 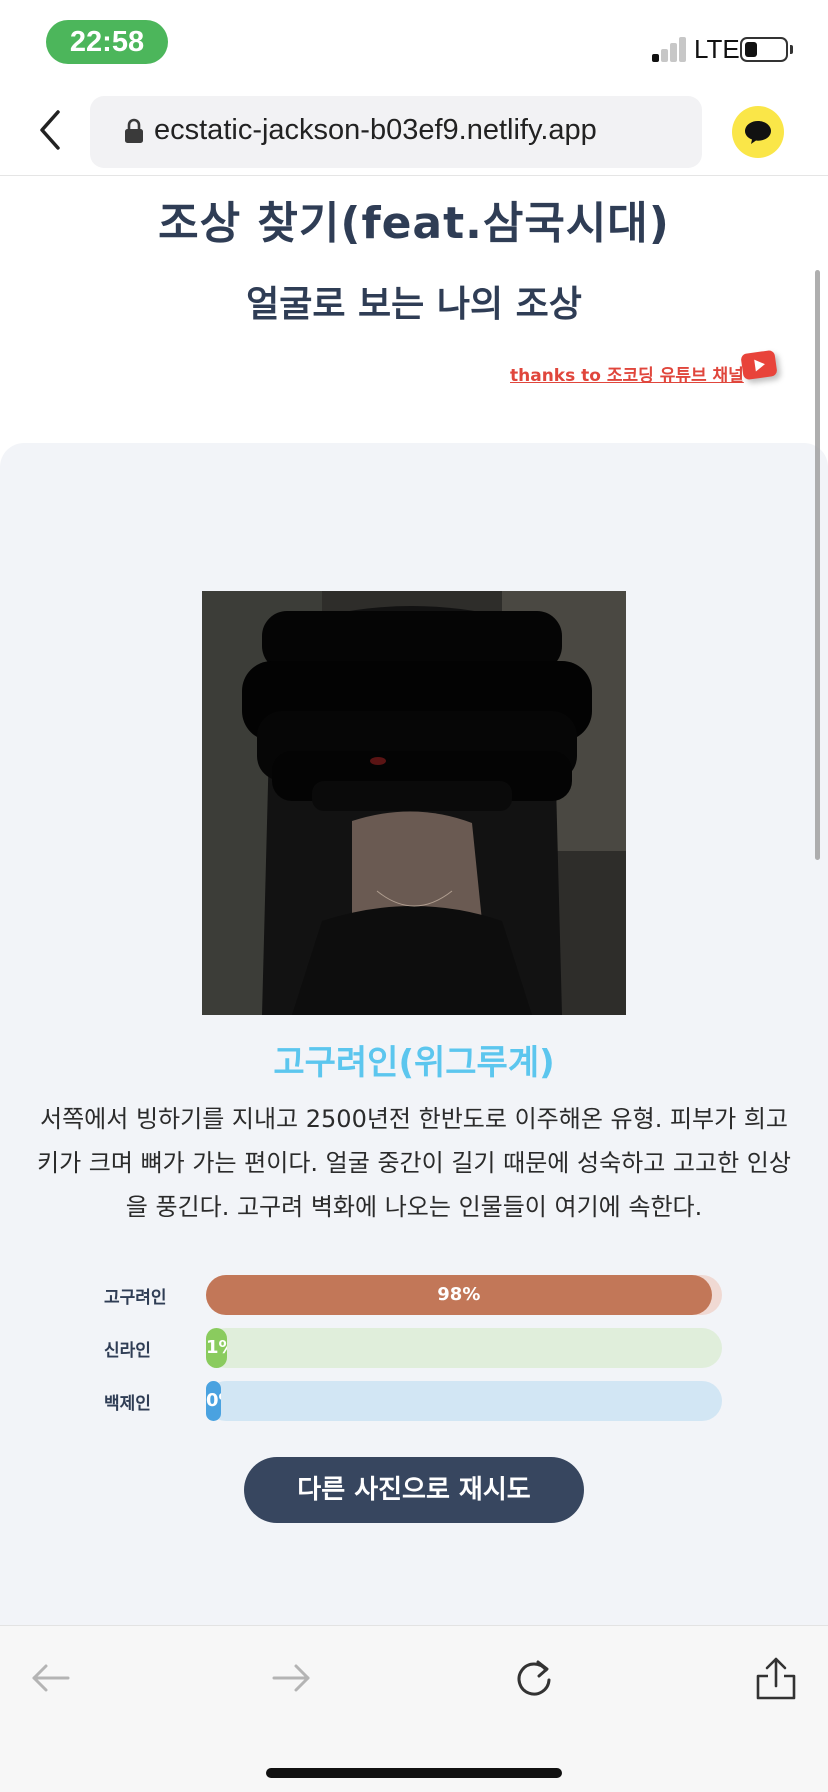 I want to click on url-field: ecstatic-jackson-b03ef9.netlify.app, so click(x=396, y=132).